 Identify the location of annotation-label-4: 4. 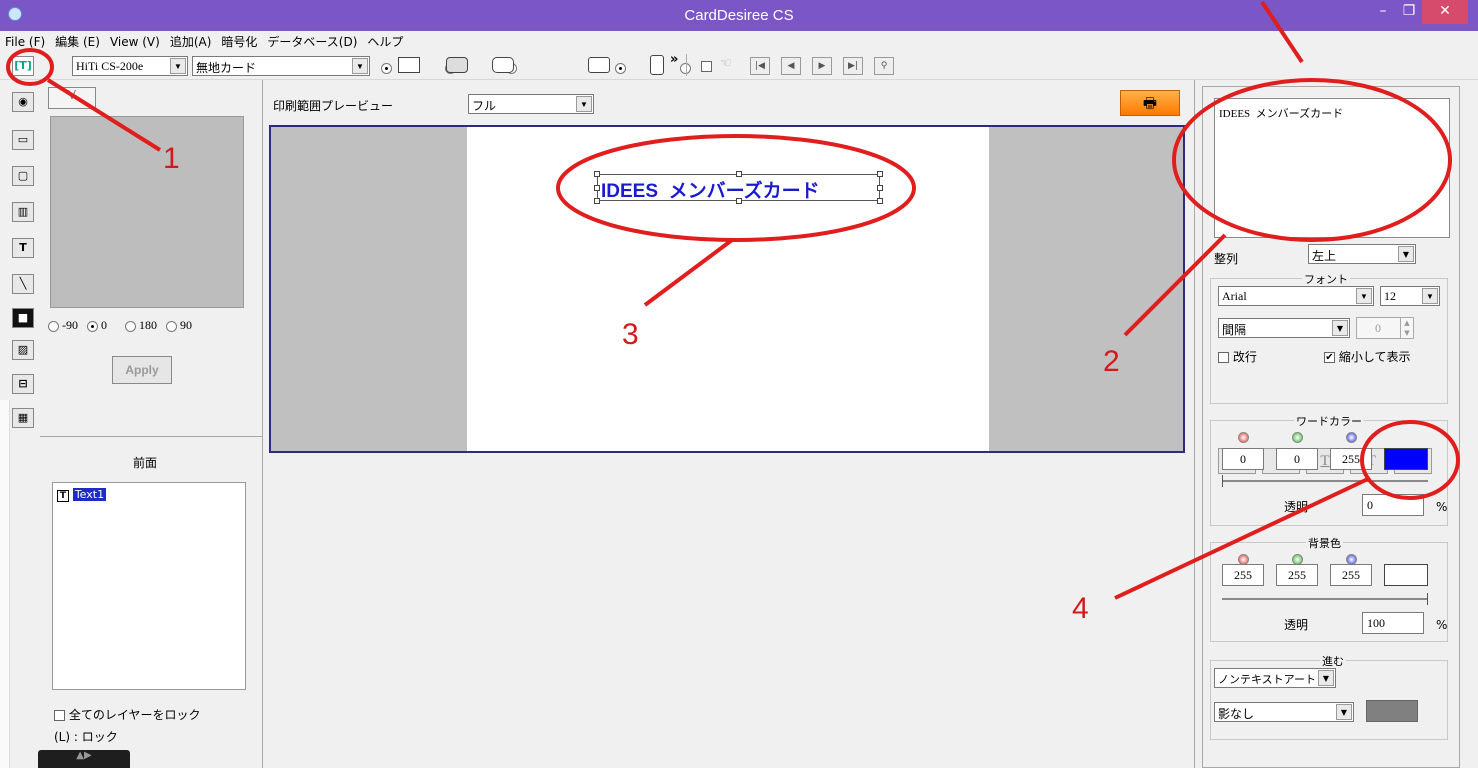
(1080, 608).